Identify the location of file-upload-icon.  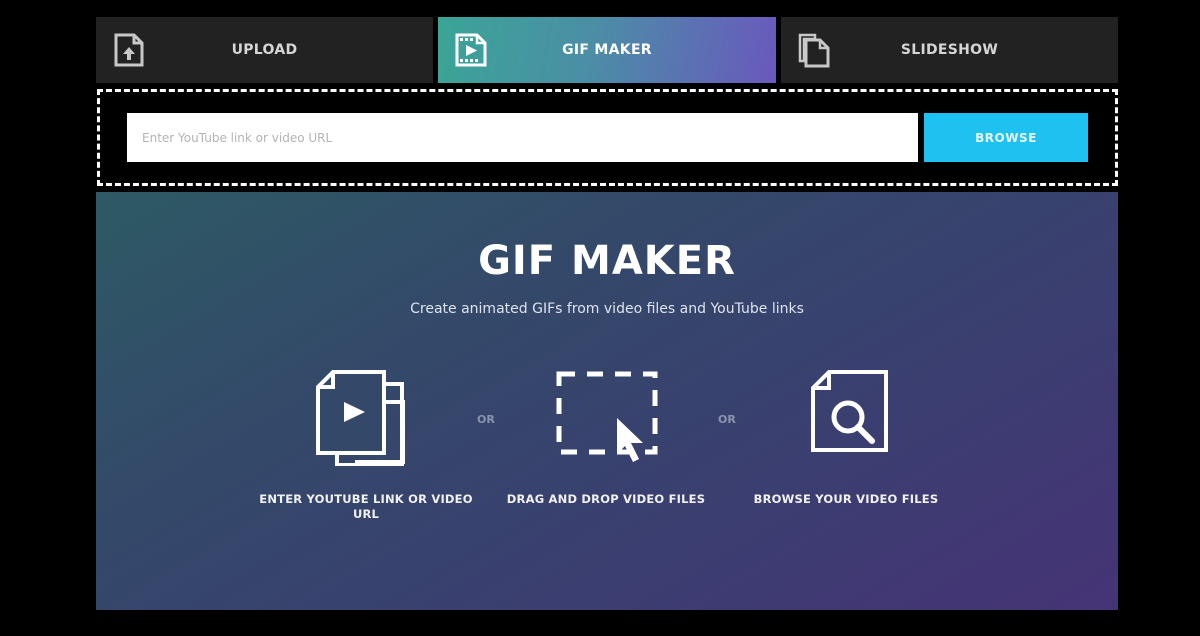
(129, 50).